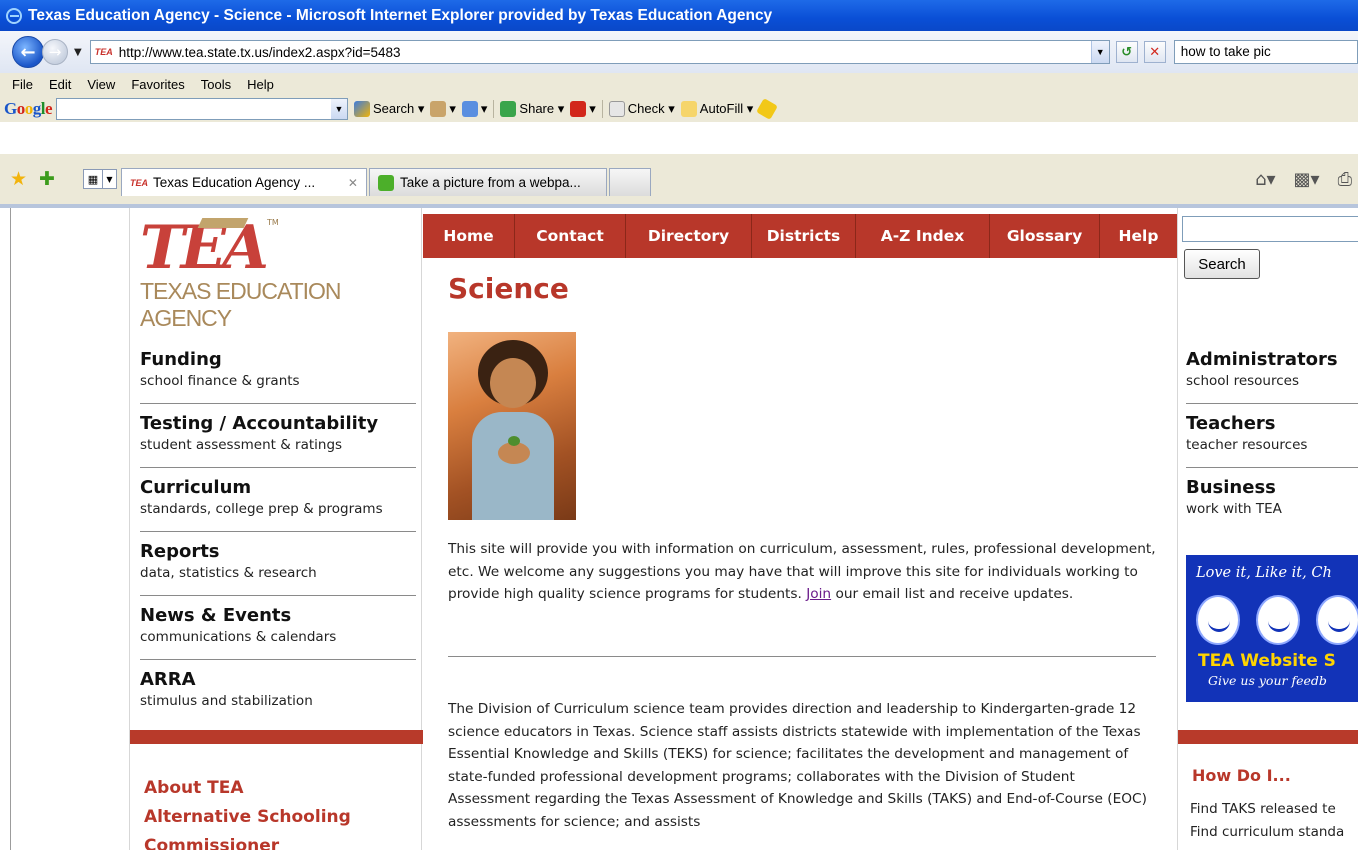  Describe the element at coordinates (583, 108) in the screenshot. I see `popup-blocker-button: ▾` at that location.